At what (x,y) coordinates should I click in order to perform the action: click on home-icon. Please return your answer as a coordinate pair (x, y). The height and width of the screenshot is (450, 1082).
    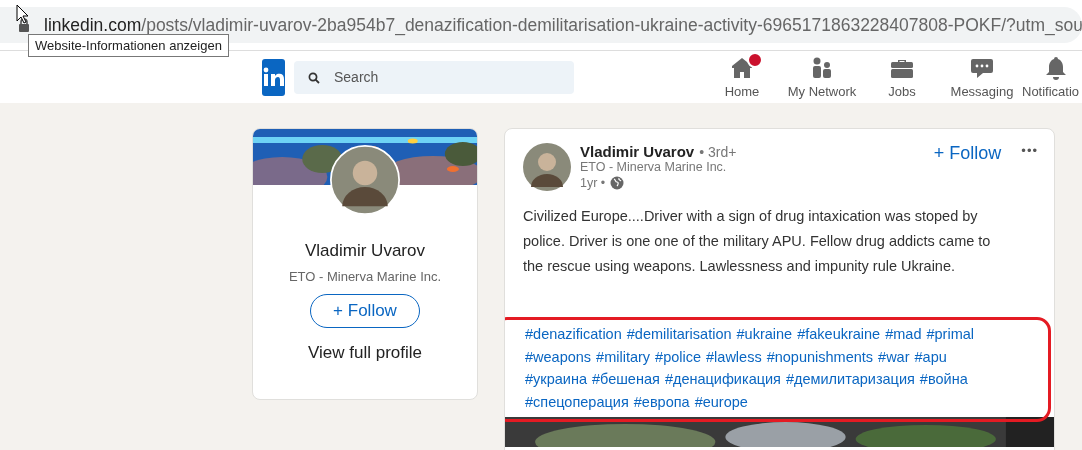
    Looking at the image, I should click on (742, 67).